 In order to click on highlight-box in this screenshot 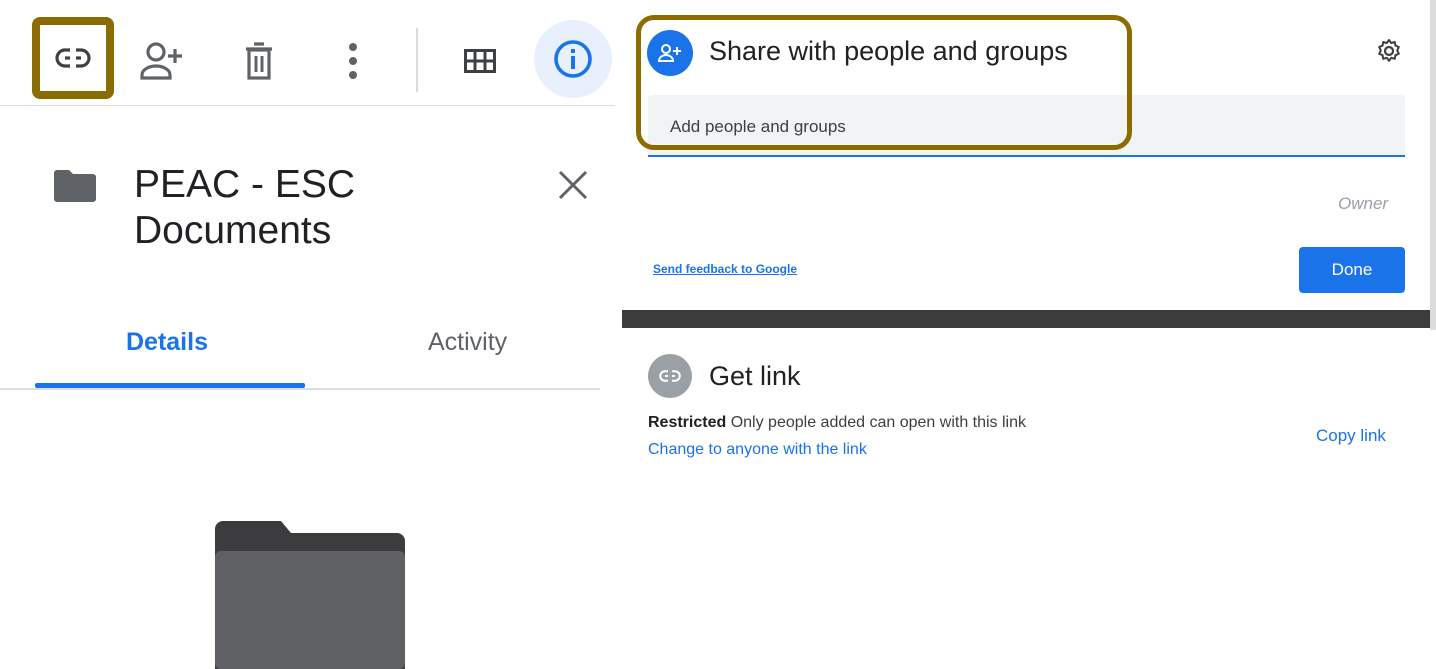, I will do `click(884, 82)`.